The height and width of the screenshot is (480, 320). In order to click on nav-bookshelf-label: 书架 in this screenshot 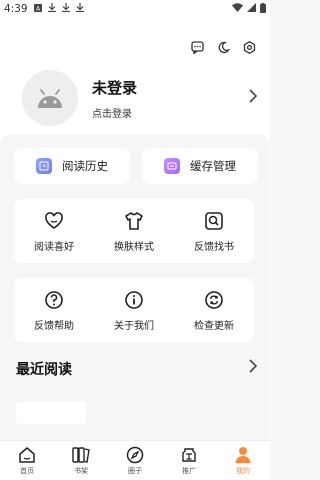, I will do `click(81, 470)`.